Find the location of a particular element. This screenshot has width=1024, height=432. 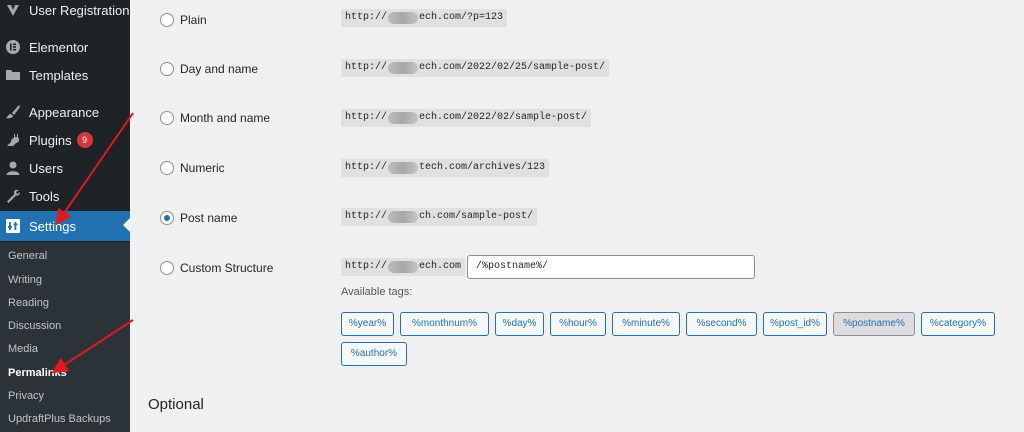

submenu-item-updraftplus-backups: UpdraftPlus Backups is located at coordinates (59, 419).